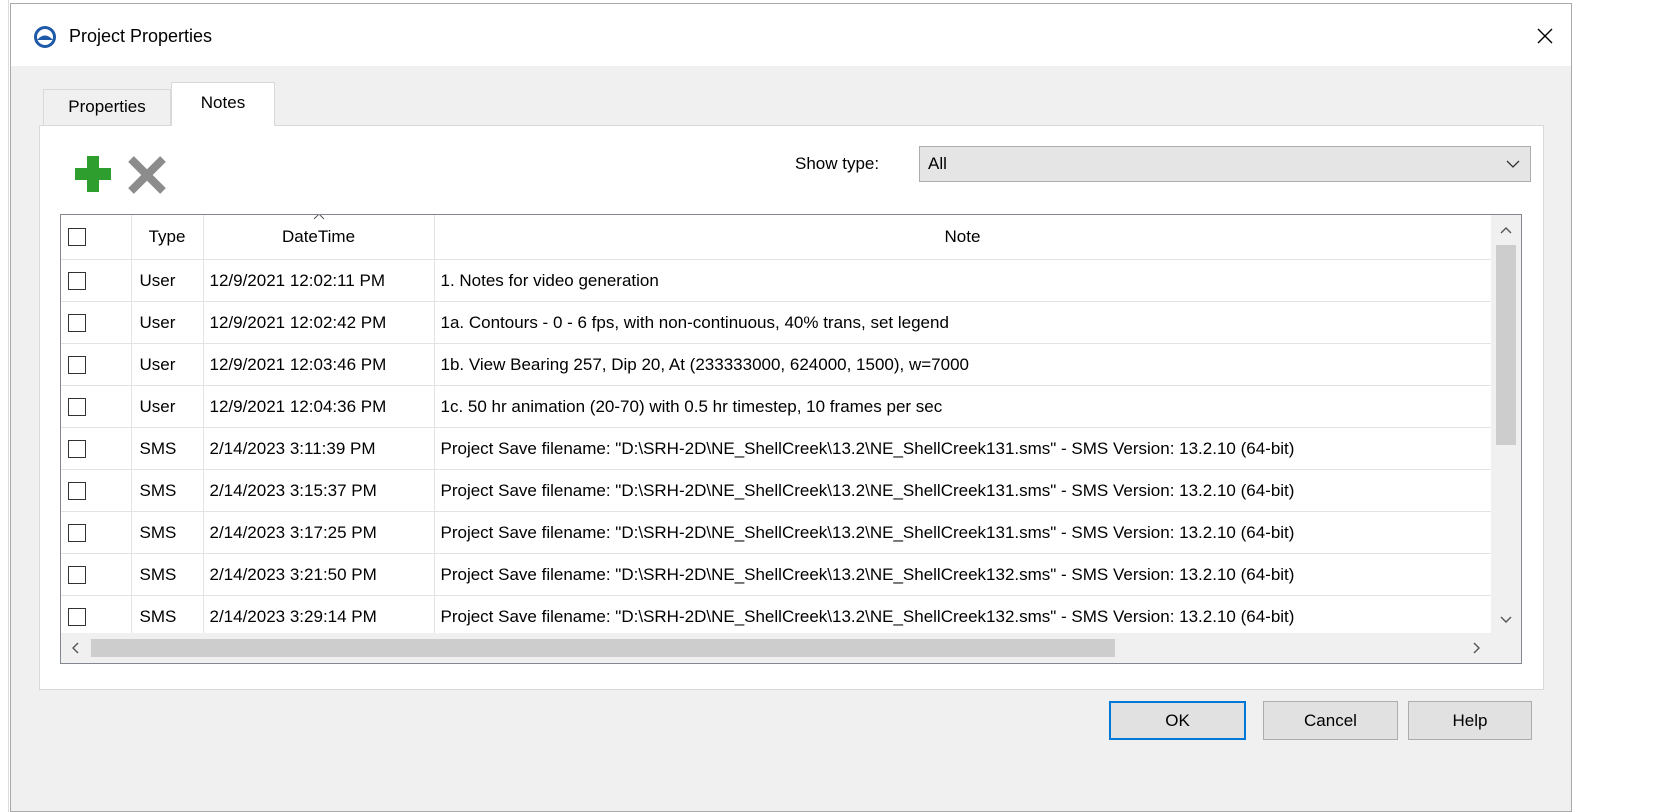 The image size is (1675, 812). I want to click on scrollbar-corner, so click(1506, 648).